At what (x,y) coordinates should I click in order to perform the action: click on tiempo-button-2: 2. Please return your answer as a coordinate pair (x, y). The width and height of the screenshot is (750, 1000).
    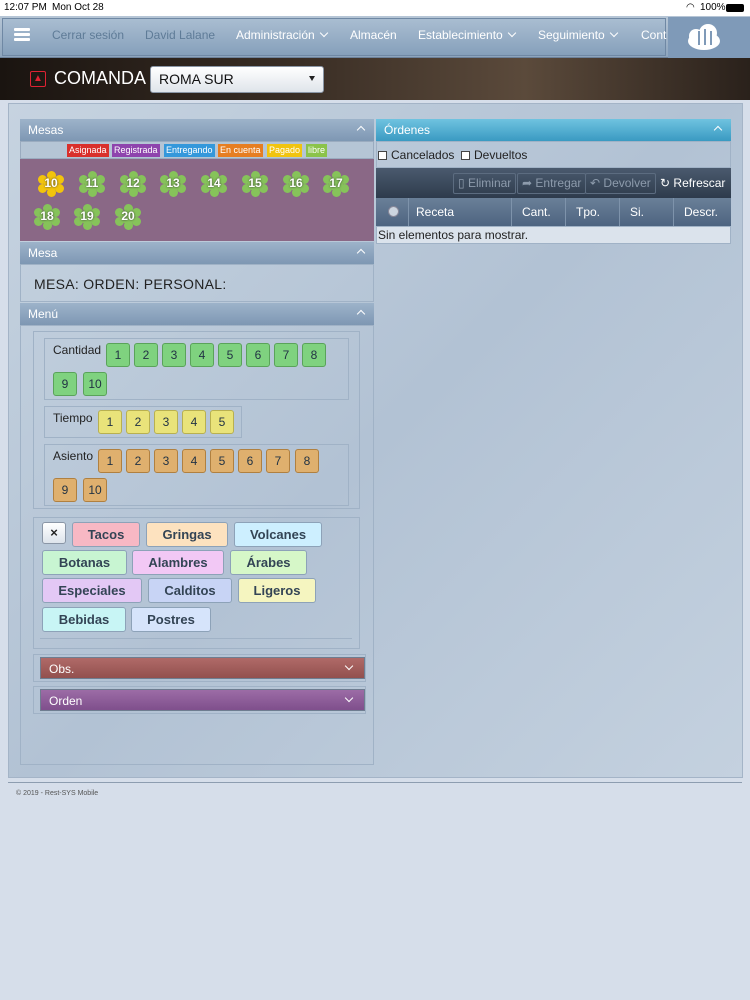
    Looking at the image, I should click on (138, 422).